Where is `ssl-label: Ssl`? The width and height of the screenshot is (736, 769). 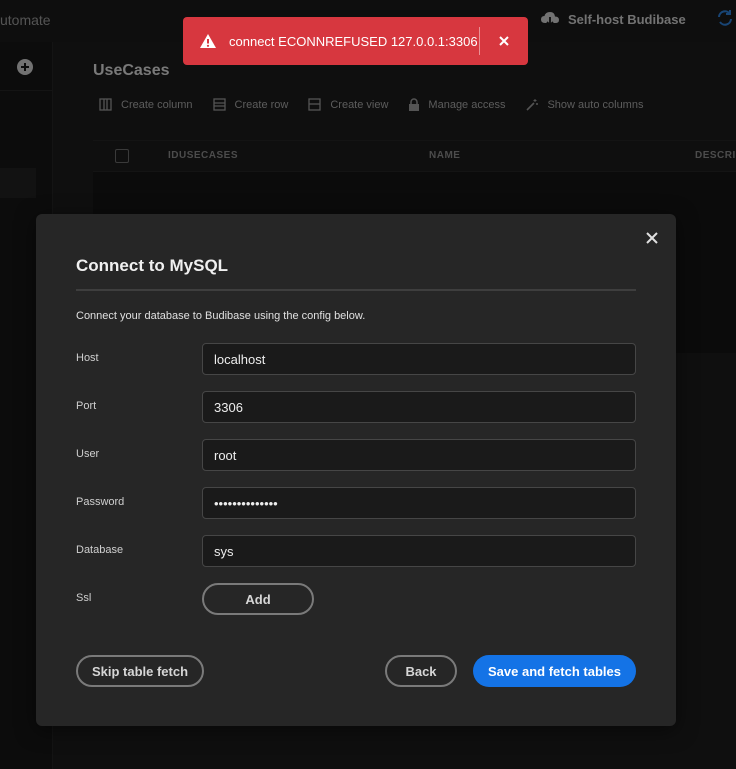 ssl-label: Ssl is located at coordinates (84, 598).